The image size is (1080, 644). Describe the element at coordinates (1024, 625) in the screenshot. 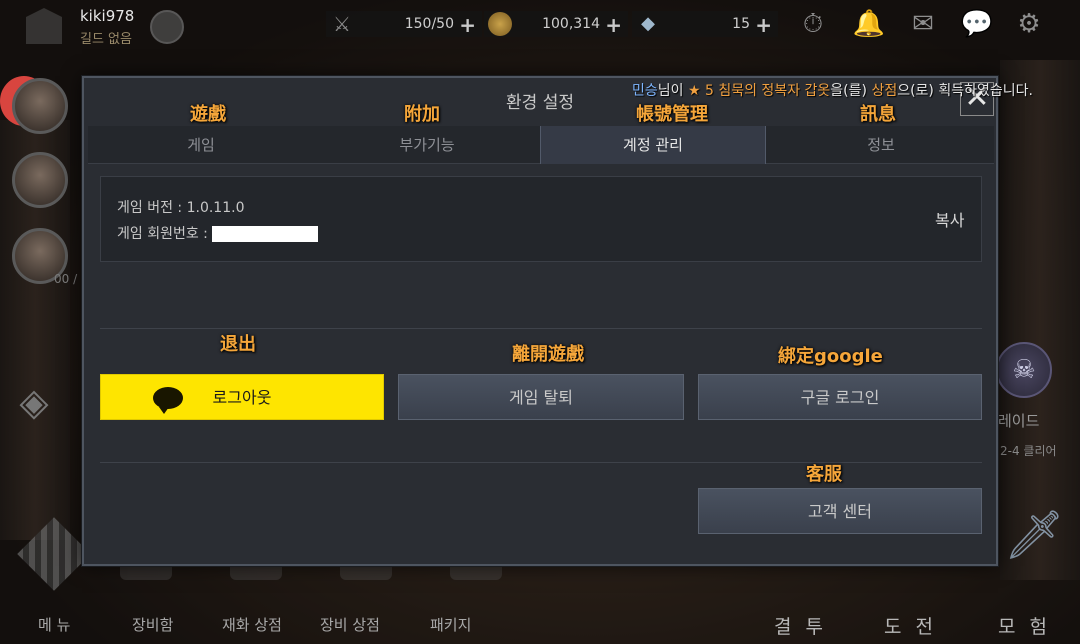

I see `nav-adventure: 모 험` at that location.